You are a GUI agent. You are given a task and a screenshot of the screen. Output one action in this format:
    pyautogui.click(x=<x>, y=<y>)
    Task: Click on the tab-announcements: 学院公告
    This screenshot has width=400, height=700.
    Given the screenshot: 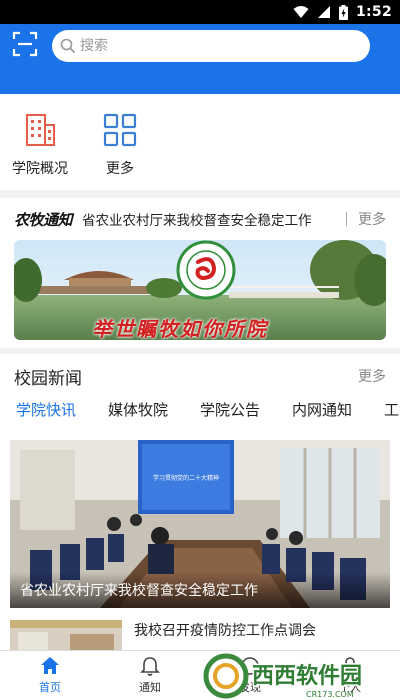 What is the action you would take?
    pyautogui.click(x=230, y=416)
    